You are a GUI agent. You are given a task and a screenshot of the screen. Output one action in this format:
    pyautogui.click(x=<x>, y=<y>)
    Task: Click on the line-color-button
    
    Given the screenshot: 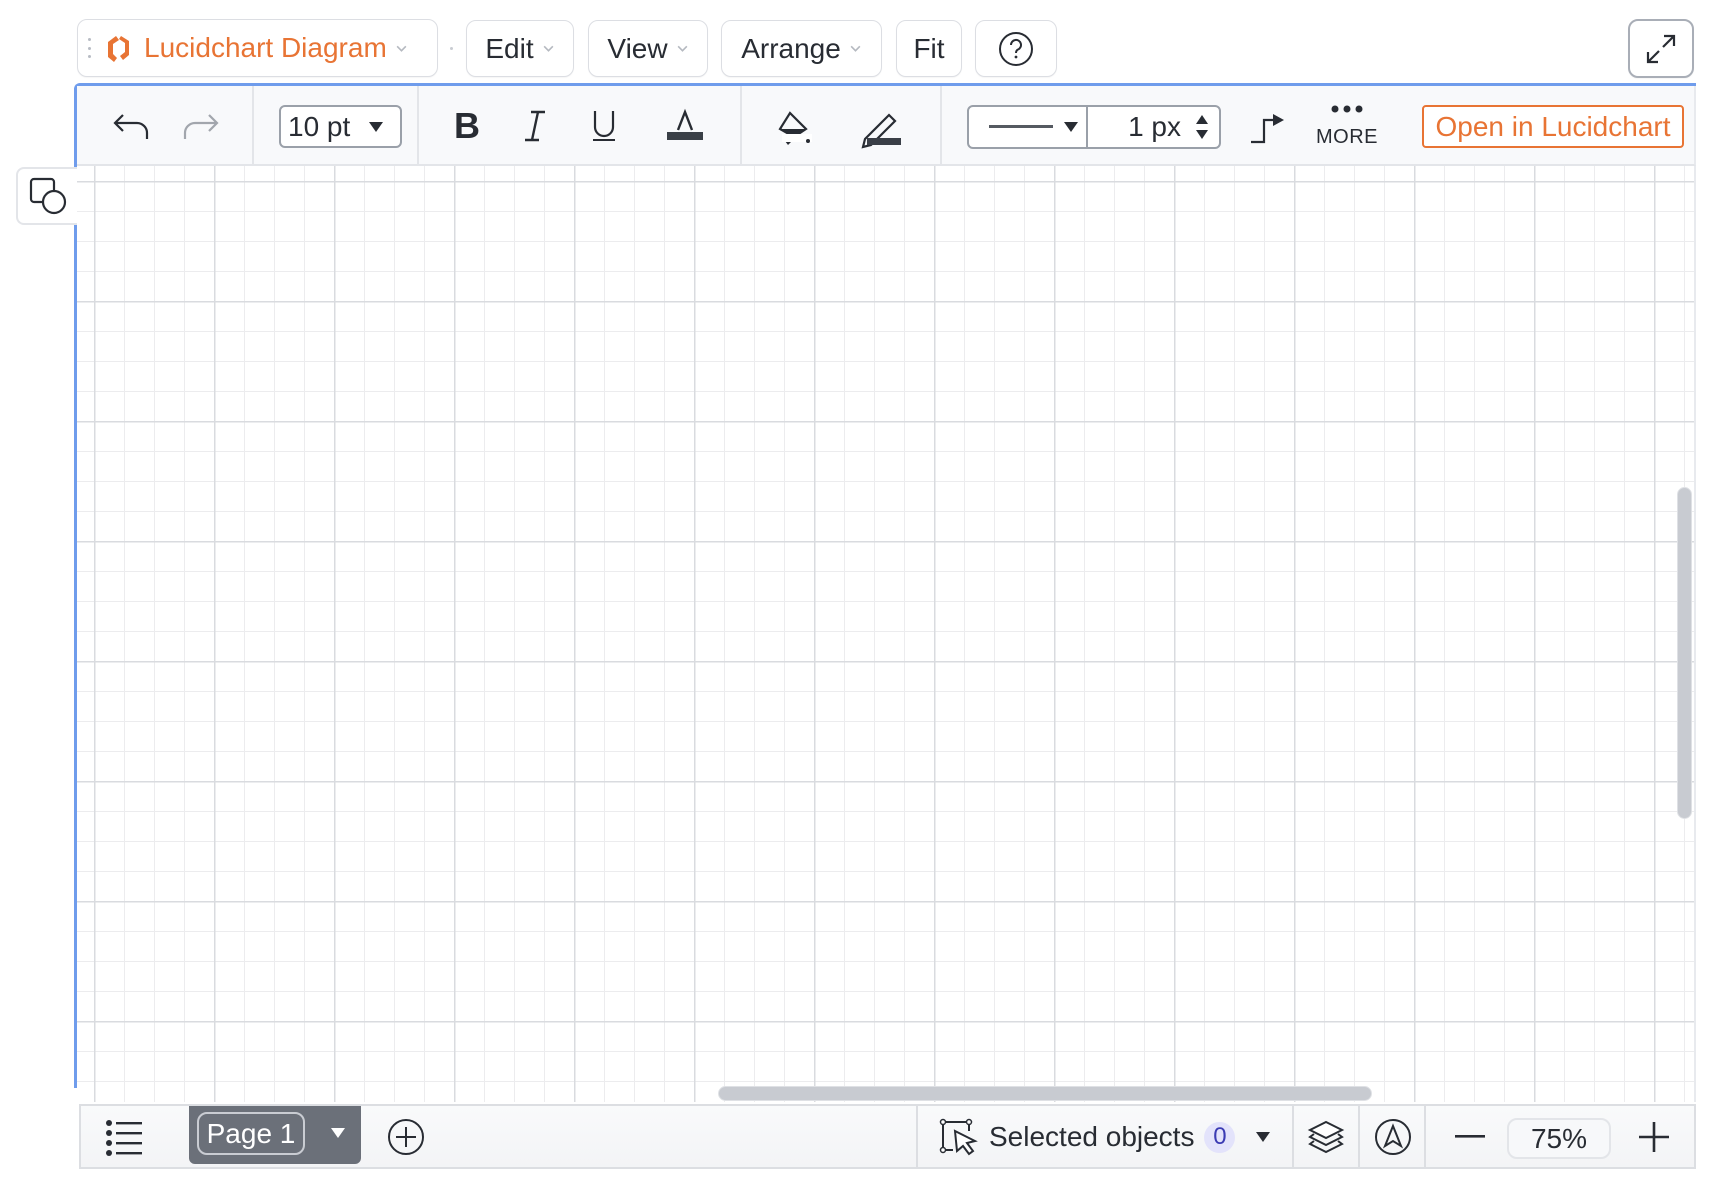 What is the action you would take?
    pyautogui.click(x=882, y=129)
    